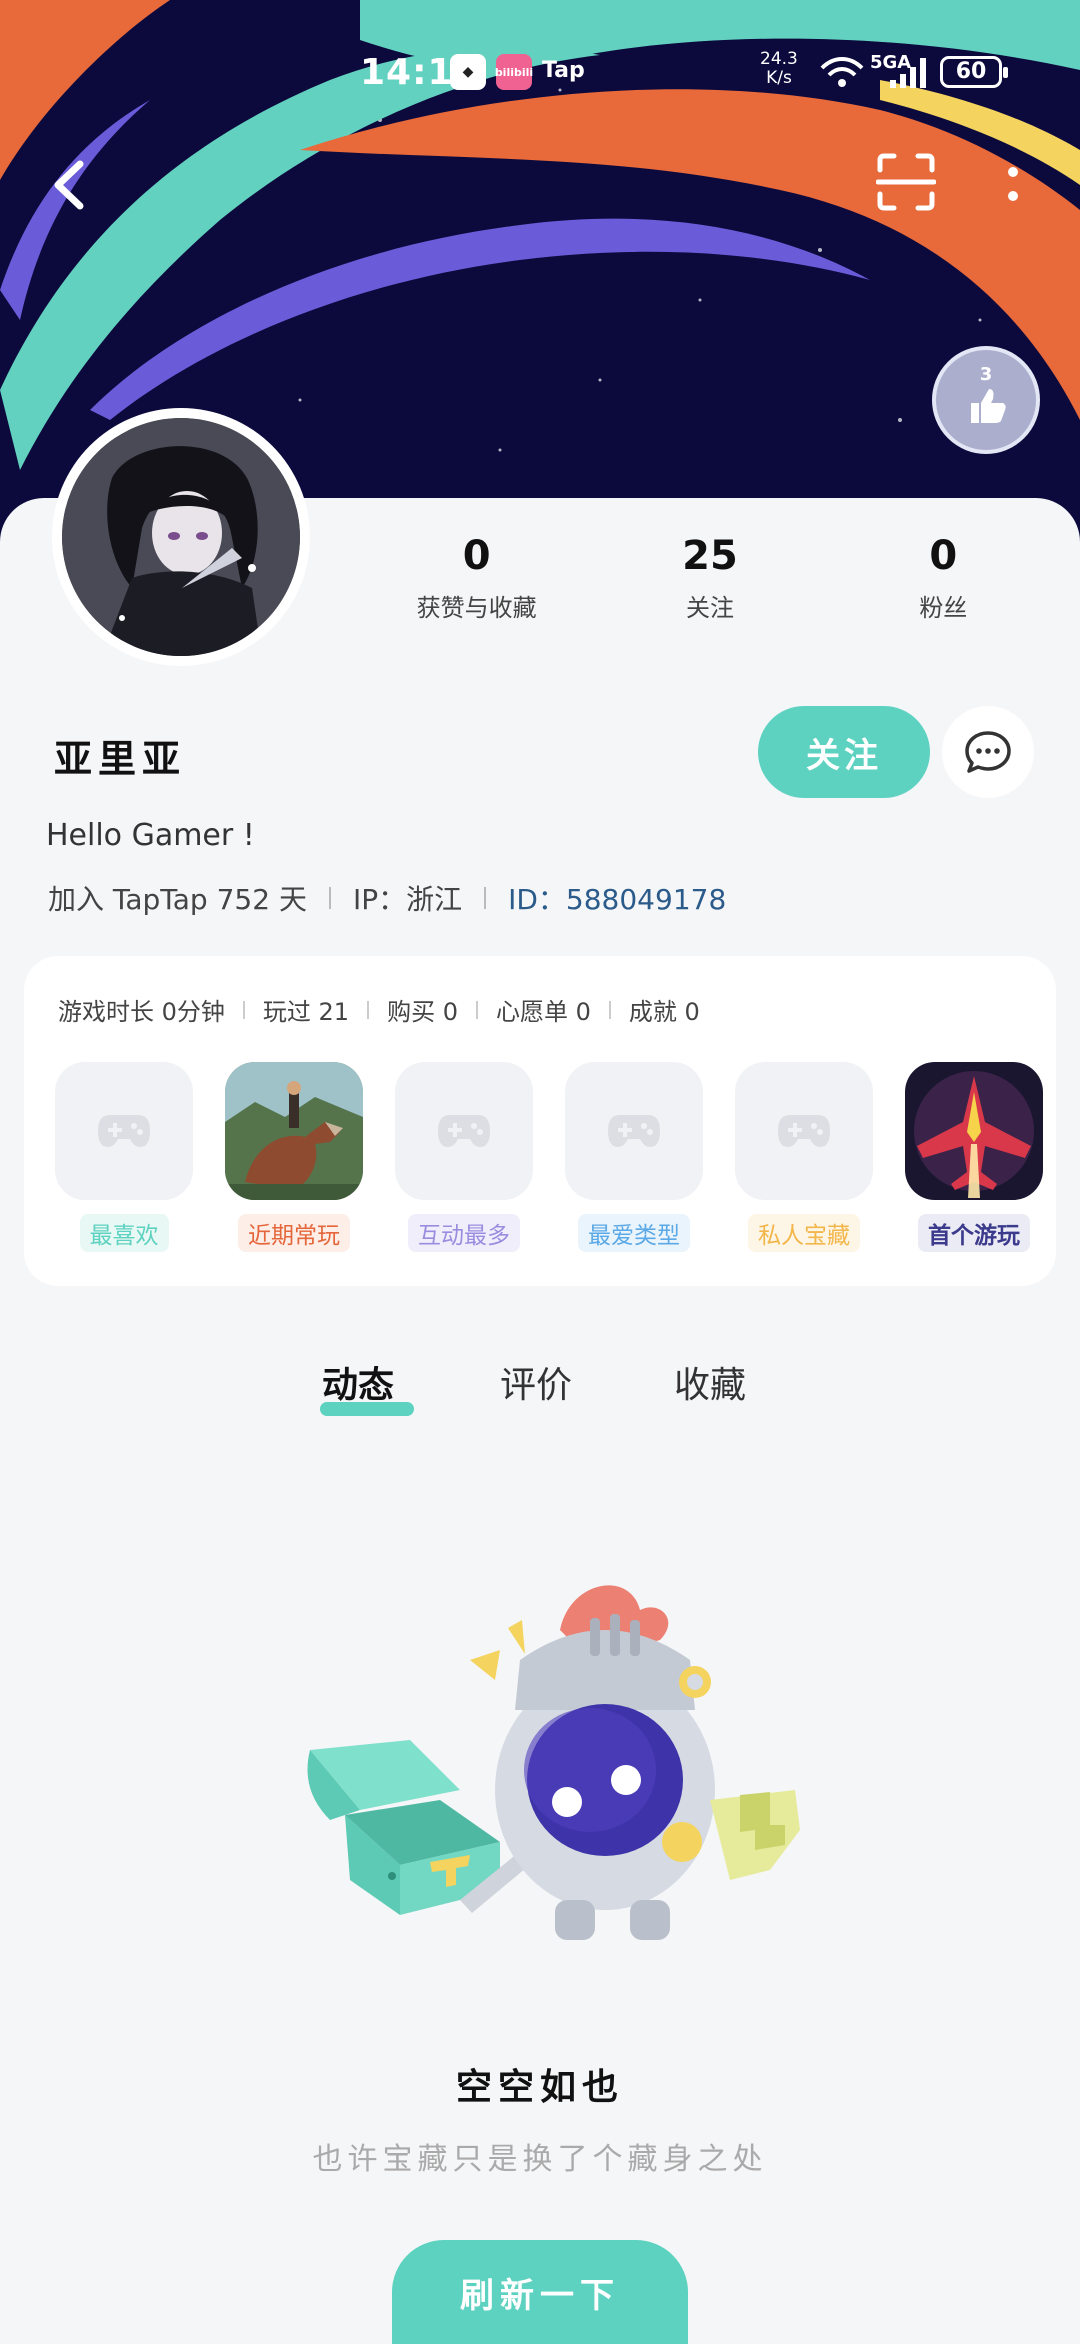 The width and height of the screenshot is (1080, 2344). What do you see at coordinates (468, 72) in the screenshot?
I see `app-notification-icon: ◆` at bounding box center [468, 72].